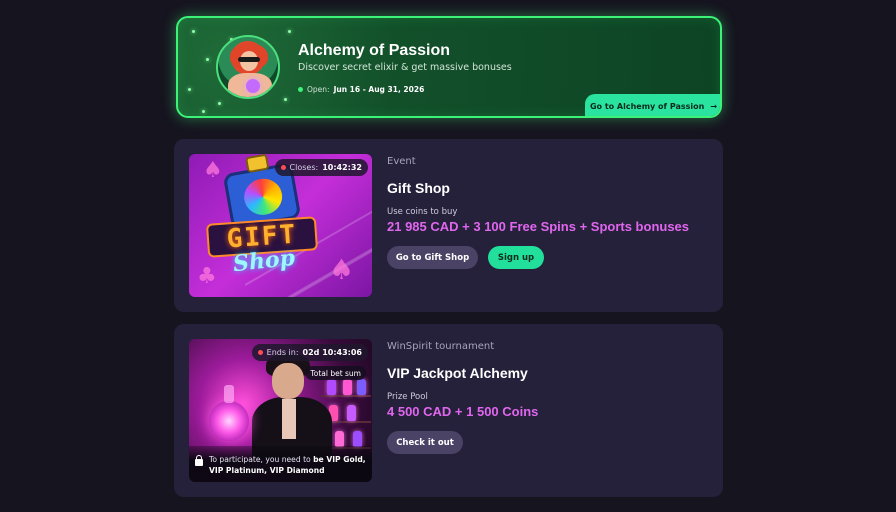  I want to click on total-bet-sum-tag: Total bet sum, so click(335, 373).